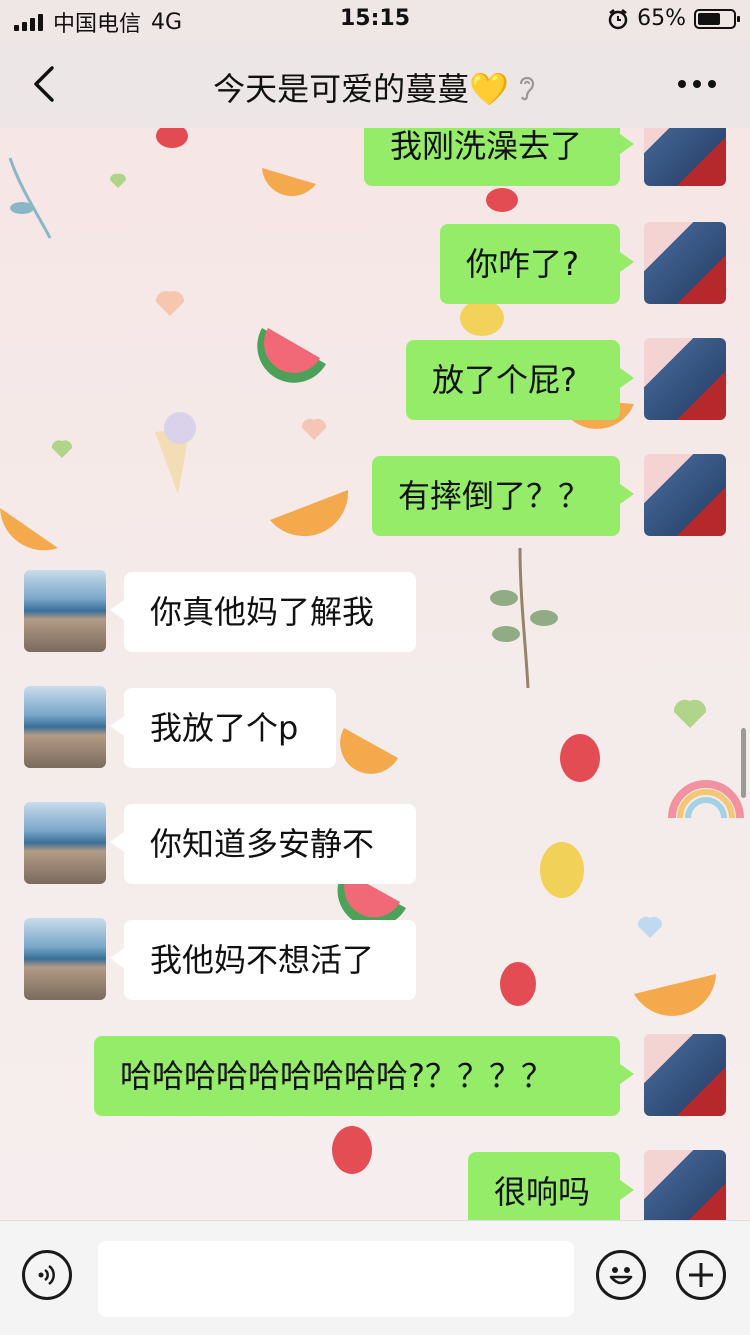 The height and width of the screenshot is (1335, 750). Describe the element at coordinates (361, 89) in the screenshot. I see `chat-title-text: 今天是可爱的蔓蔓💛` at that location.